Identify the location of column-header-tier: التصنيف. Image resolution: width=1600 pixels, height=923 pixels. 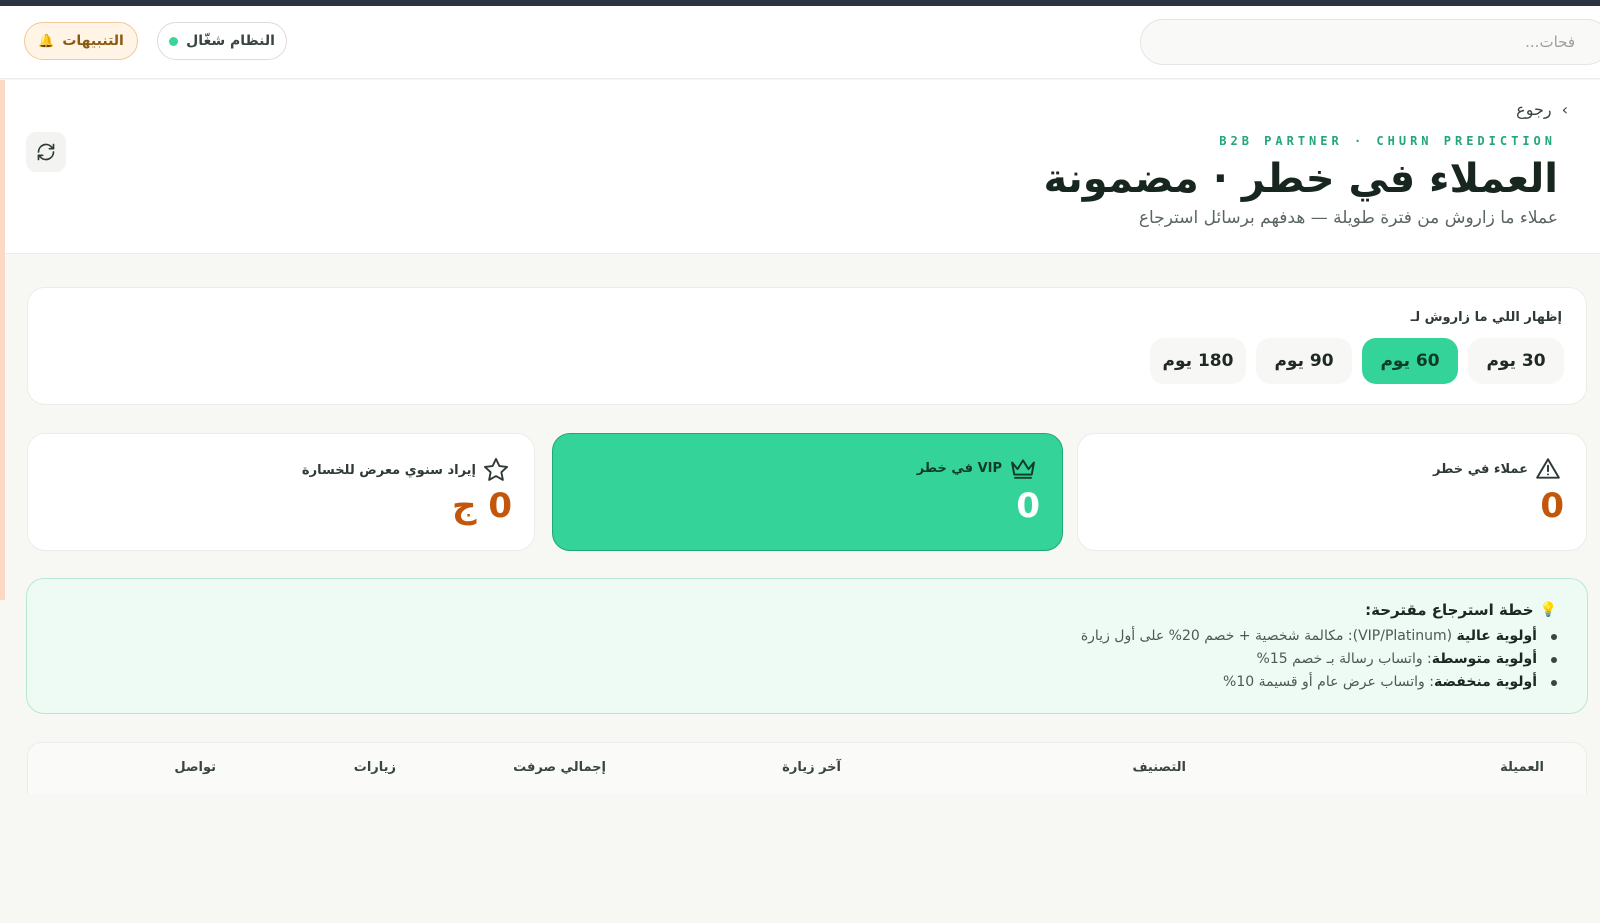
(1159, 767).